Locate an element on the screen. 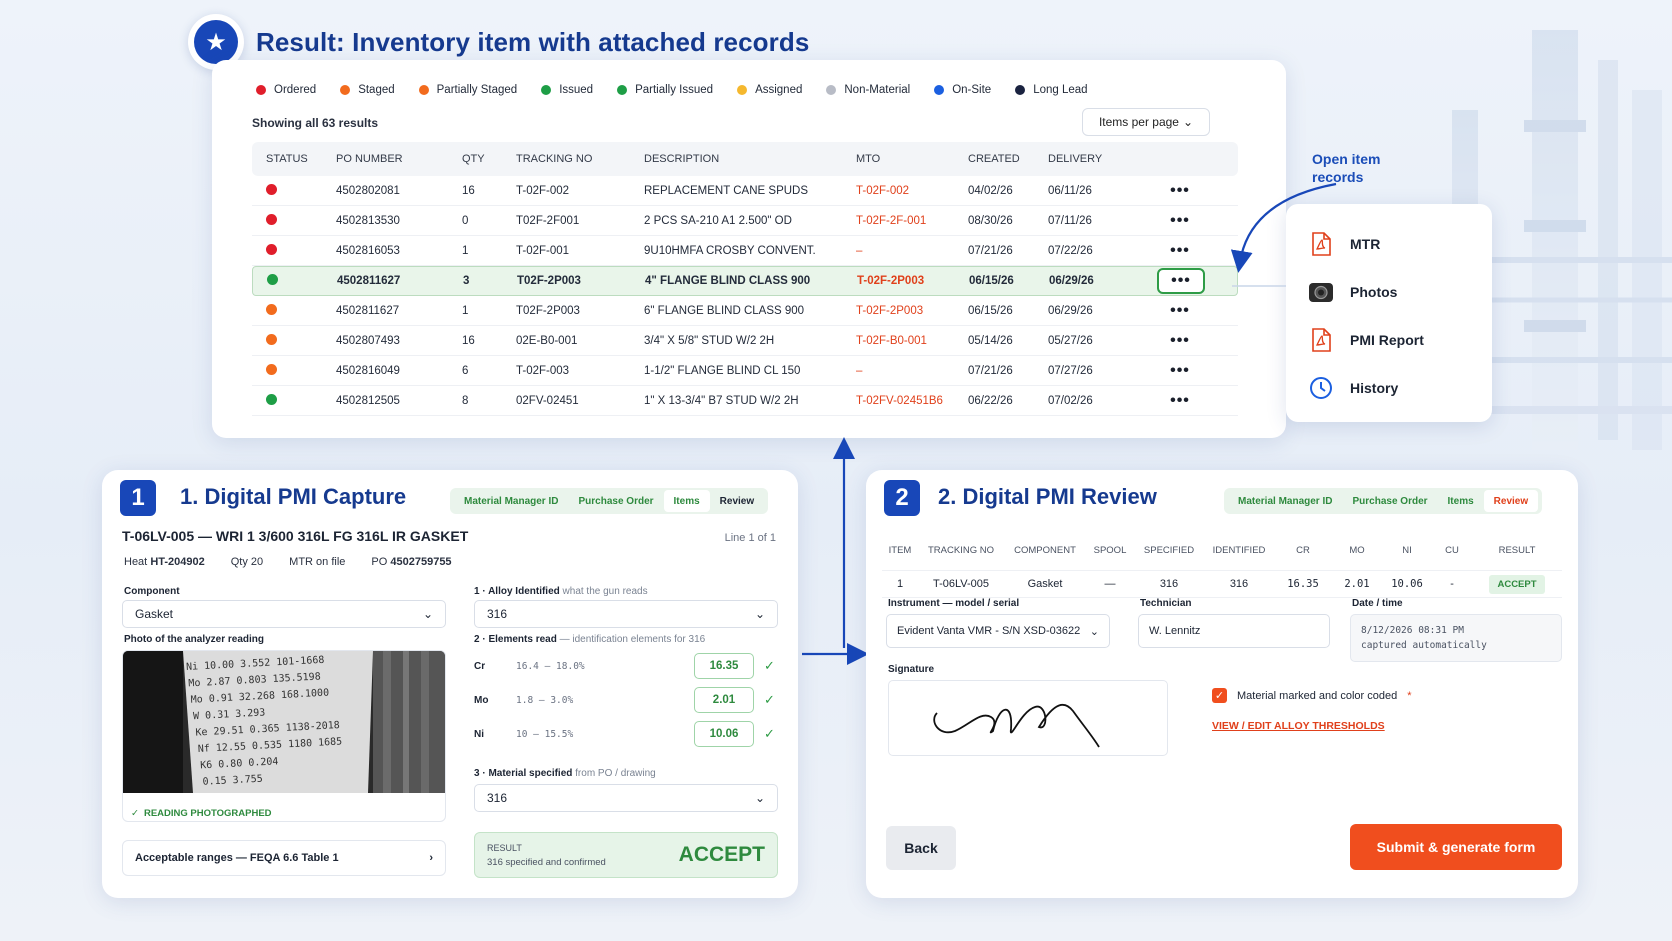 Image resolution: width=1672 pixels, height=941 pixels. technician-field: W. Lennitz is located at coordinates (1234, 631).